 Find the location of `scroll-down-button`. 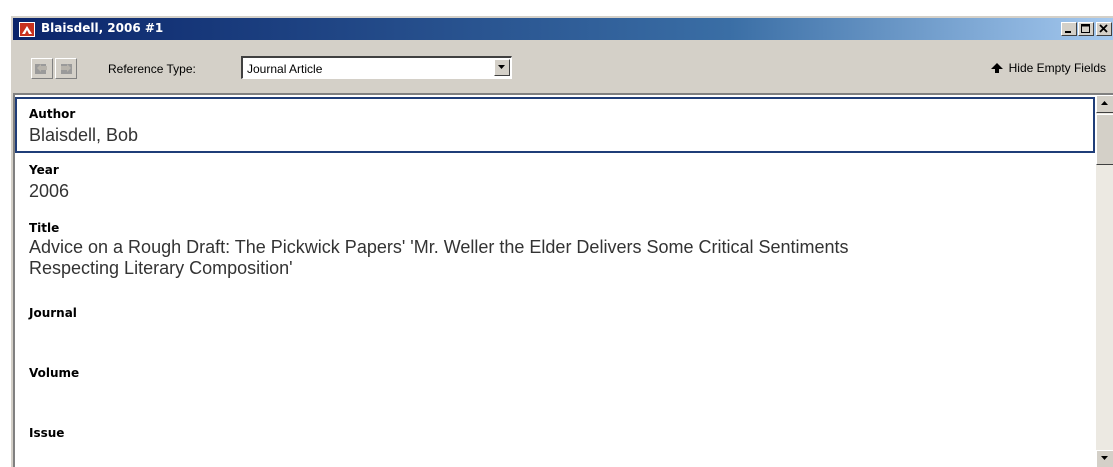

scroll-down-button is located at coordinates (1104, 458).